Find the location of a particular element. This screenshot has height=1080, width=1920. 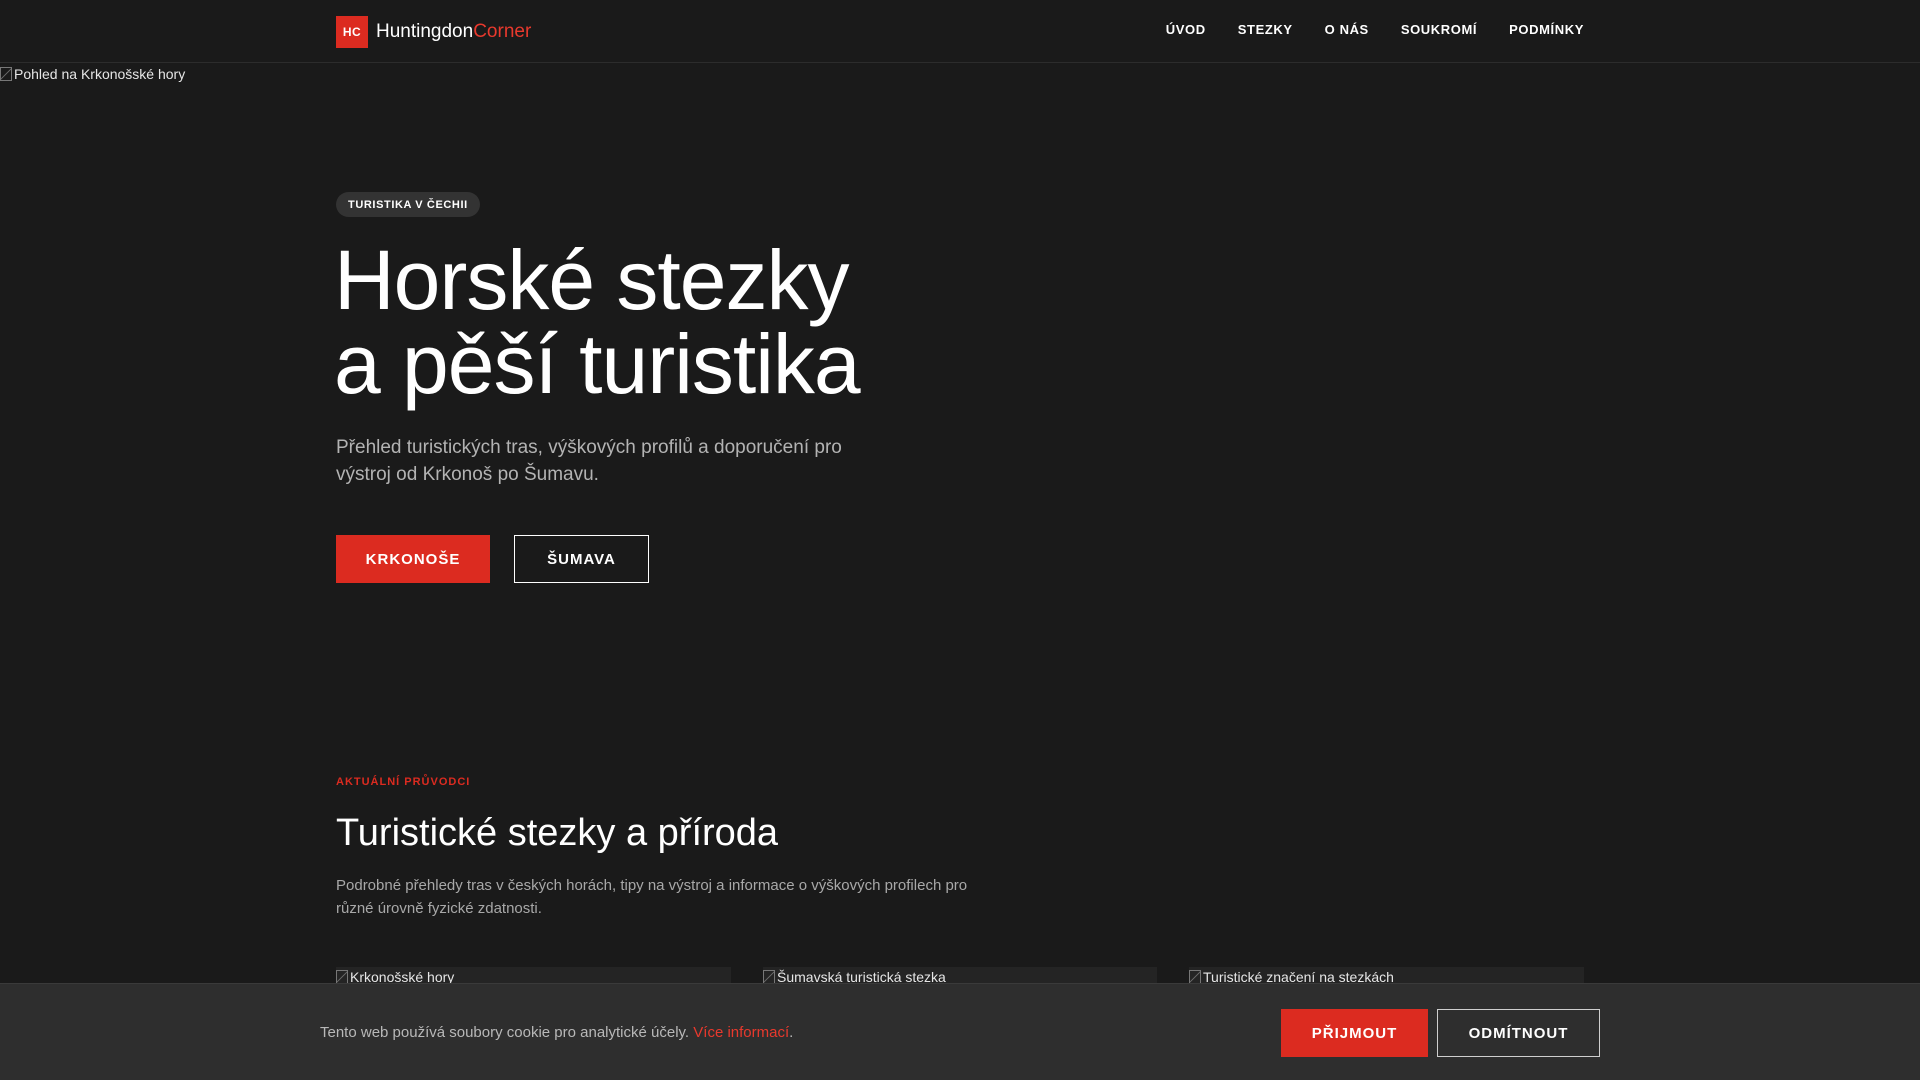

hero-title: Horské stezky a pěší turistika is located at coordinates (597, 322).